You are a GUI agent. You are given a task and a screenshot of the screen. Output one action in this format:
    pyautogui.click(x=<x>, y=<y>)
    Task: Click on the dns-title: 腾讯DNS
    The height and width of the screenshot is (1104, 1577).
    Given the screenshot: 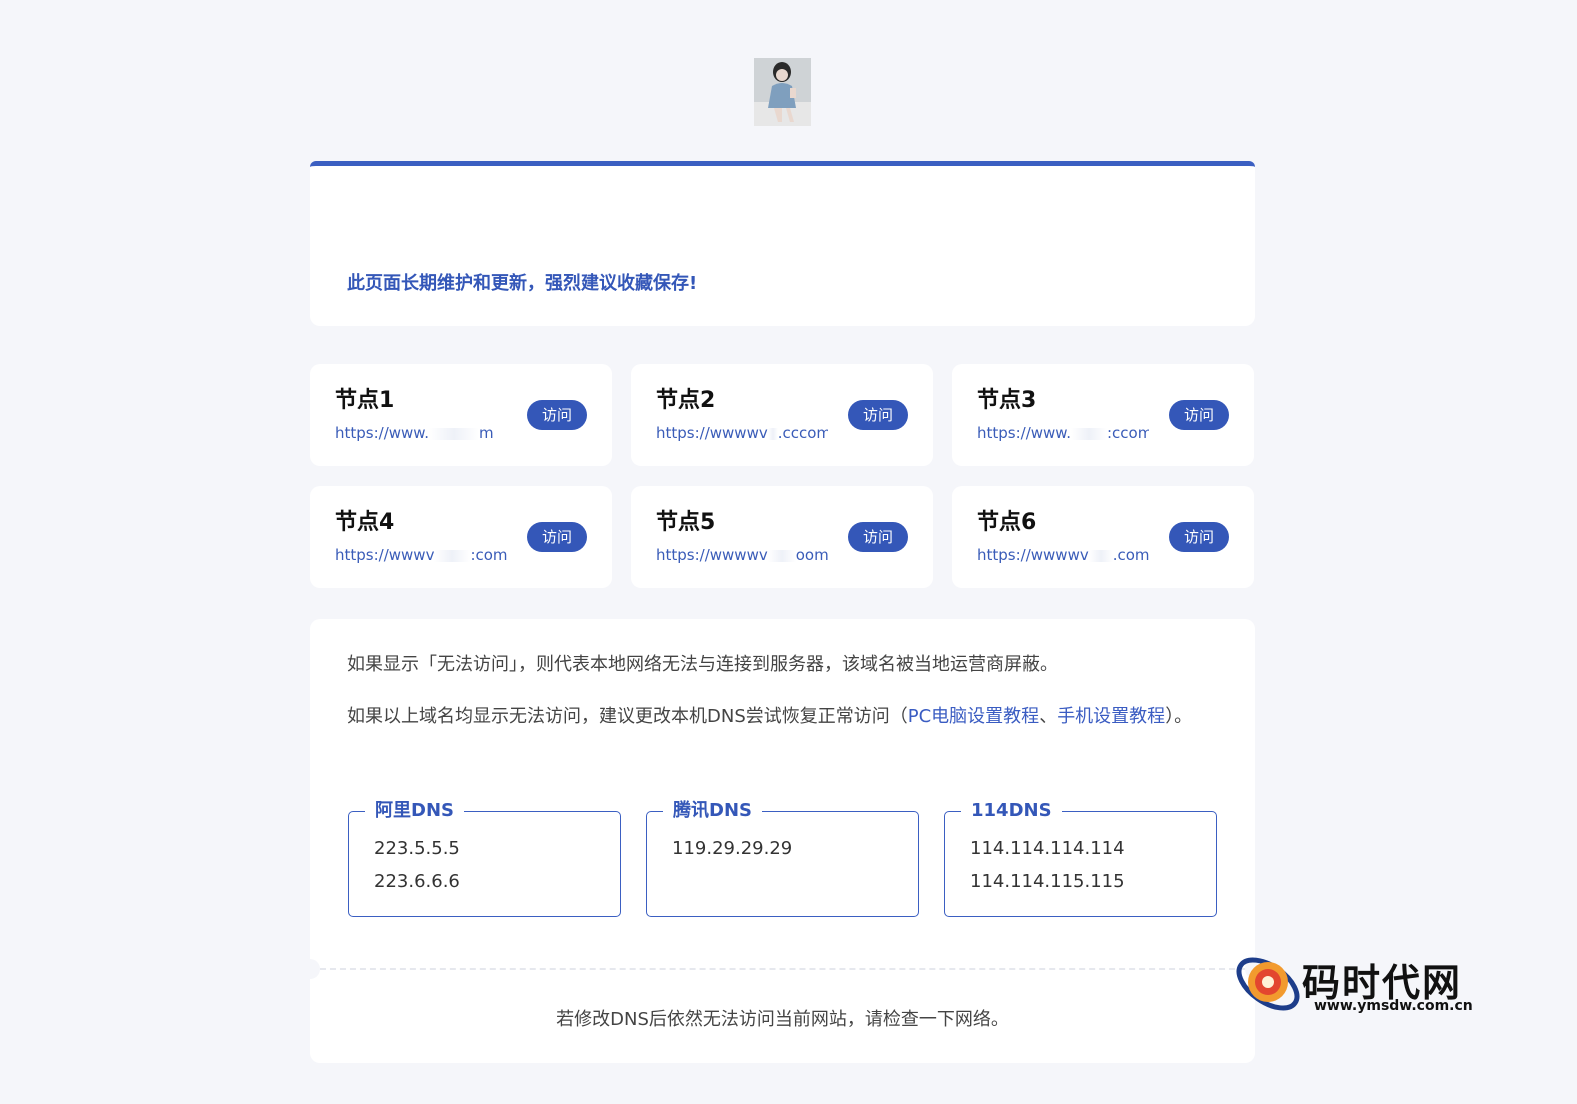 What is the action you would take?
    pyautogui.click(x=712, y=811)
    